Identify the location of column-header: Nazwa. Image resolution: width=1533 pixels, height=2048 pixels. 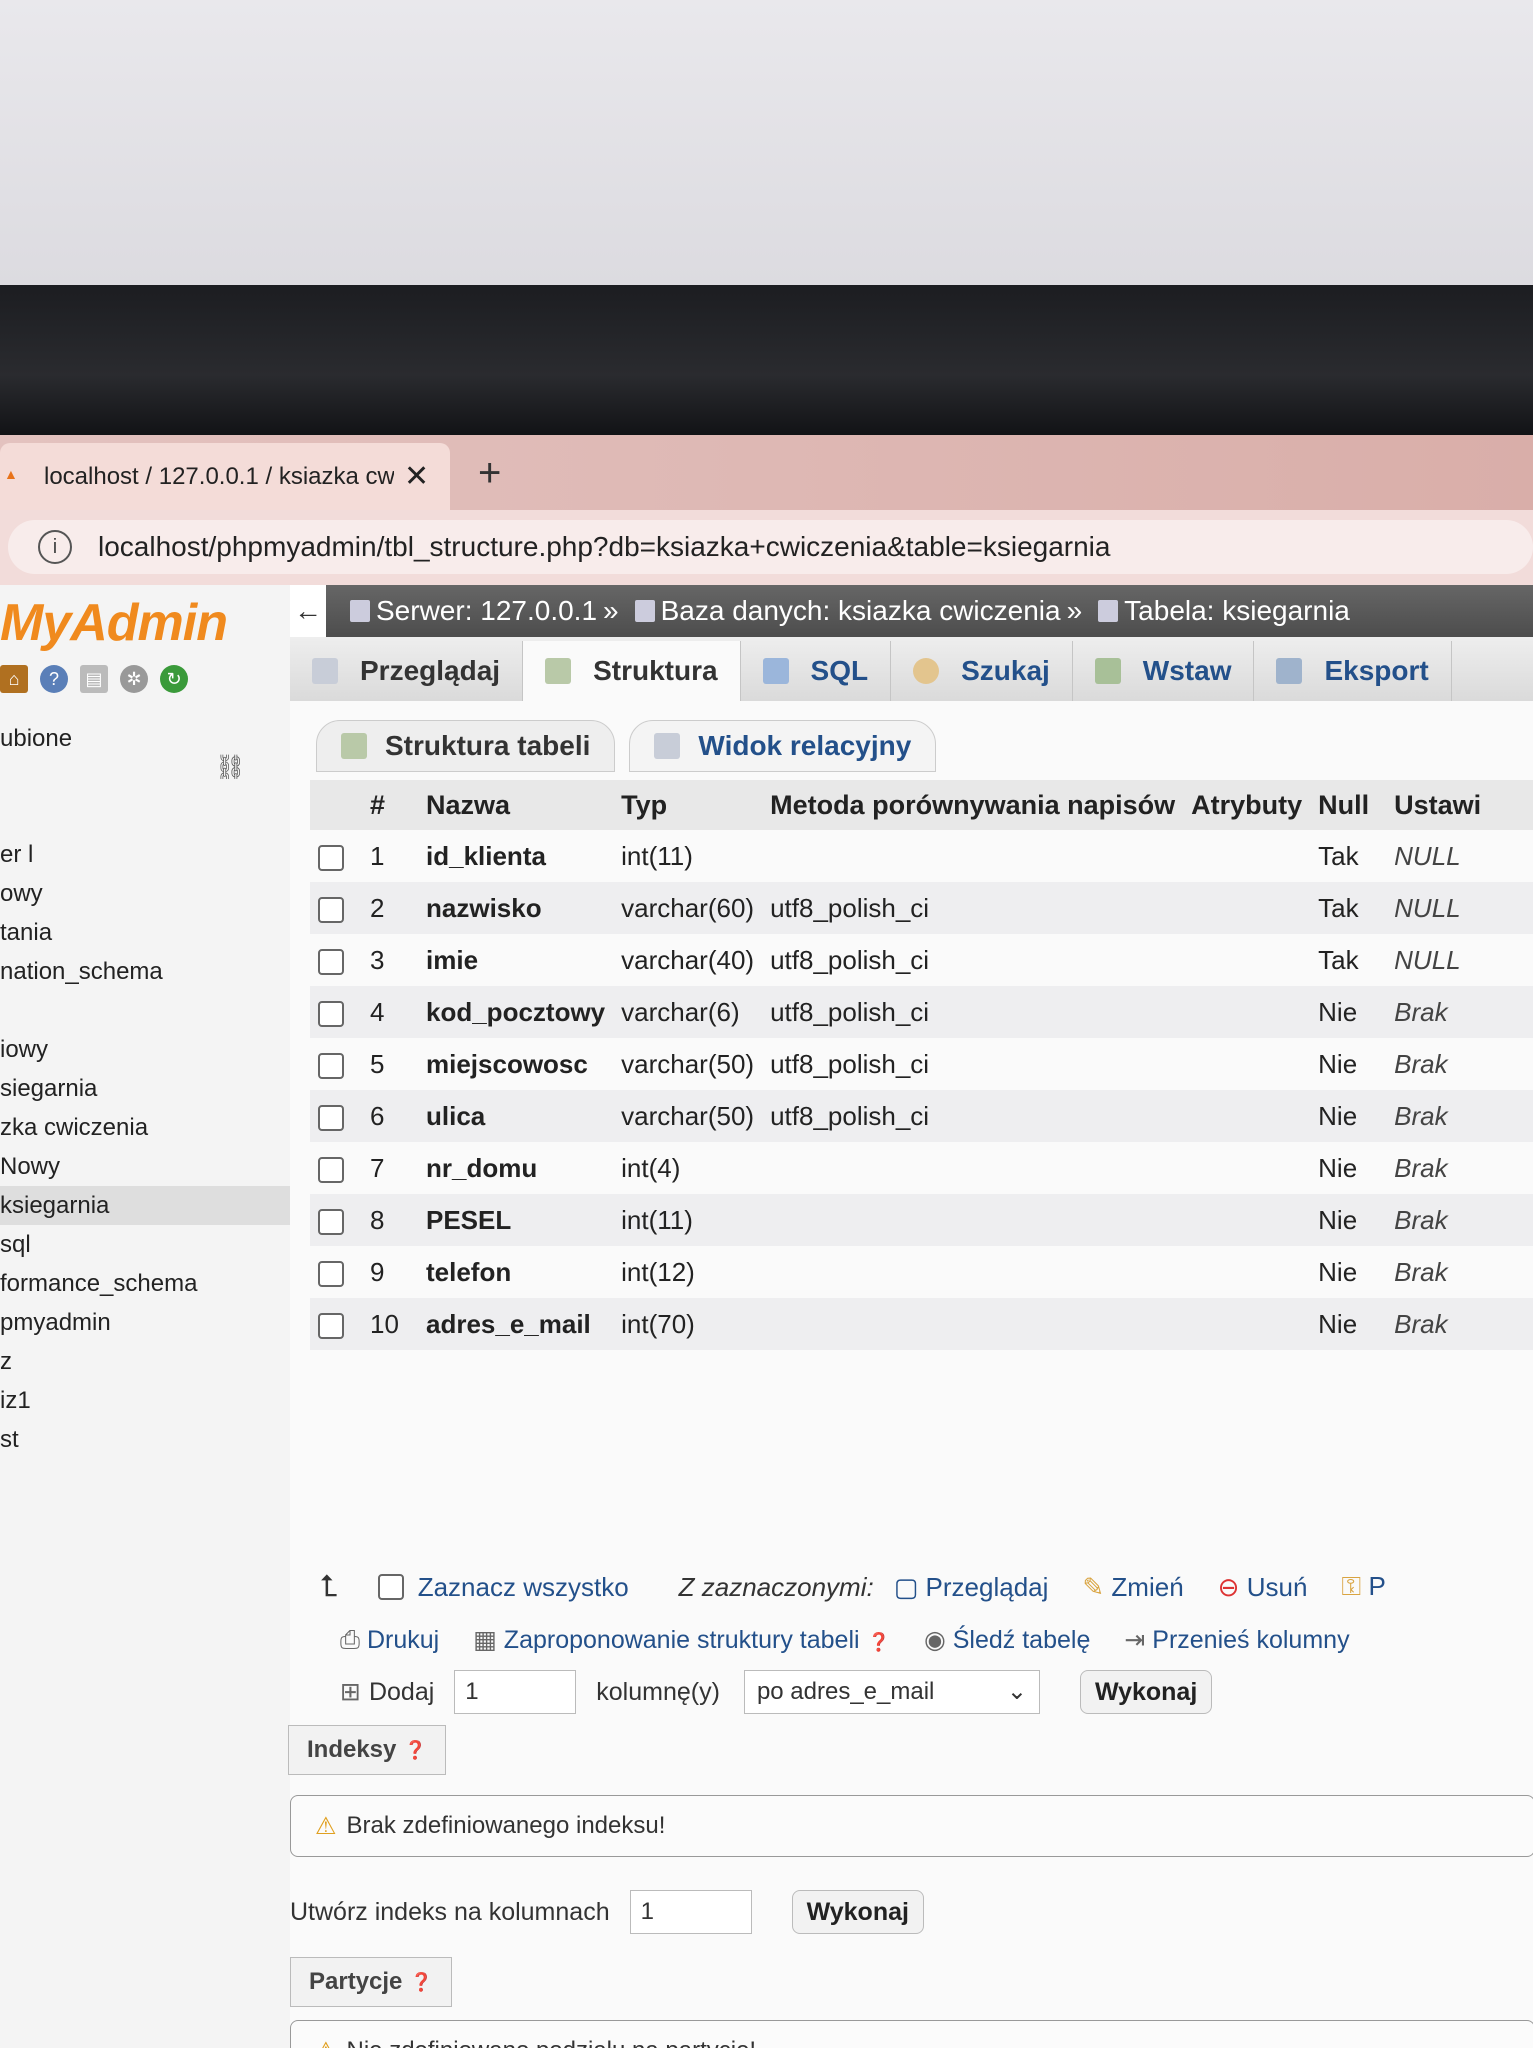
(516, 805).